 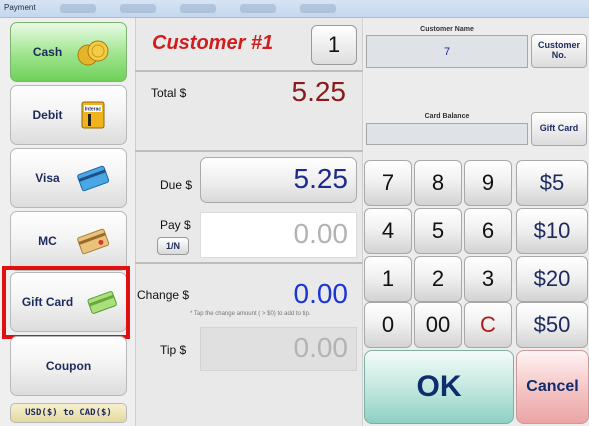 I want to click on coupon-label: Coupon, so click(x=68, y=366).